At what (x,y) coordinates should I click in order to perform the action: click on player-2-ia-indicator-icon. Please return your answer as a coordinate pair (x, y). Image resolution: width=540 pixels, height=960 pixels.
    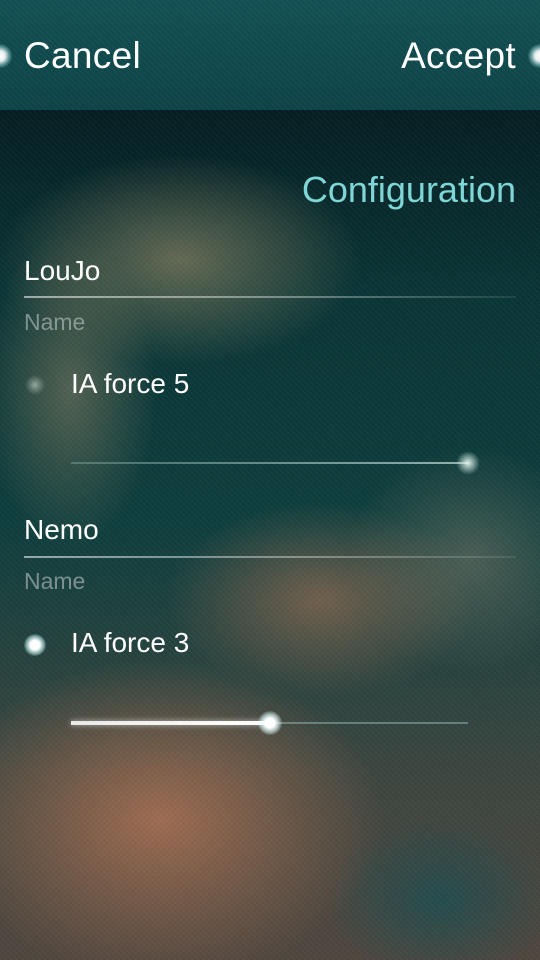
    Looking at the image, I should click on (35, 645).